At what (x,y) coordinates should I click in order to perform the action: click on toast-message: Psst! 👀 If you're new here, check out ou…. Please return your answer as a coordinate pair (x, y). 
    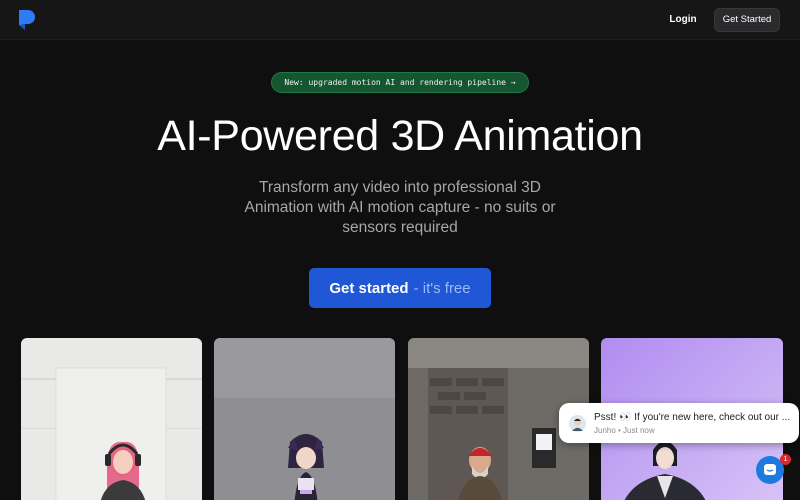
    Looking at the image, I should click on (692, 417).